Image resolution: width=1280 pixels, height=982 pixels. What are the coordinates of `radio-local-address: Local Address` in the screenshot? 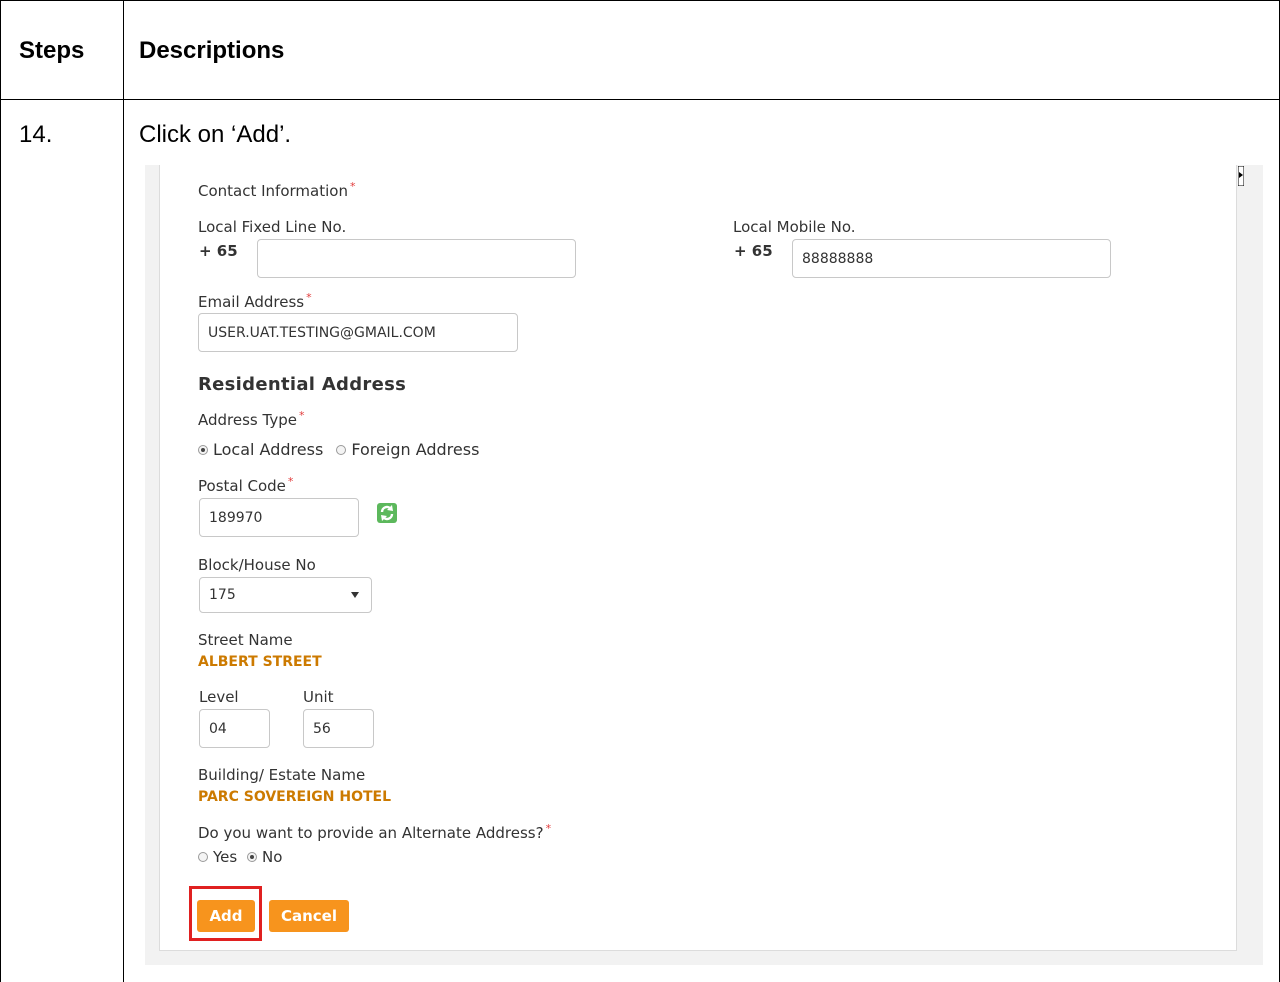 It's located at (260, 449).